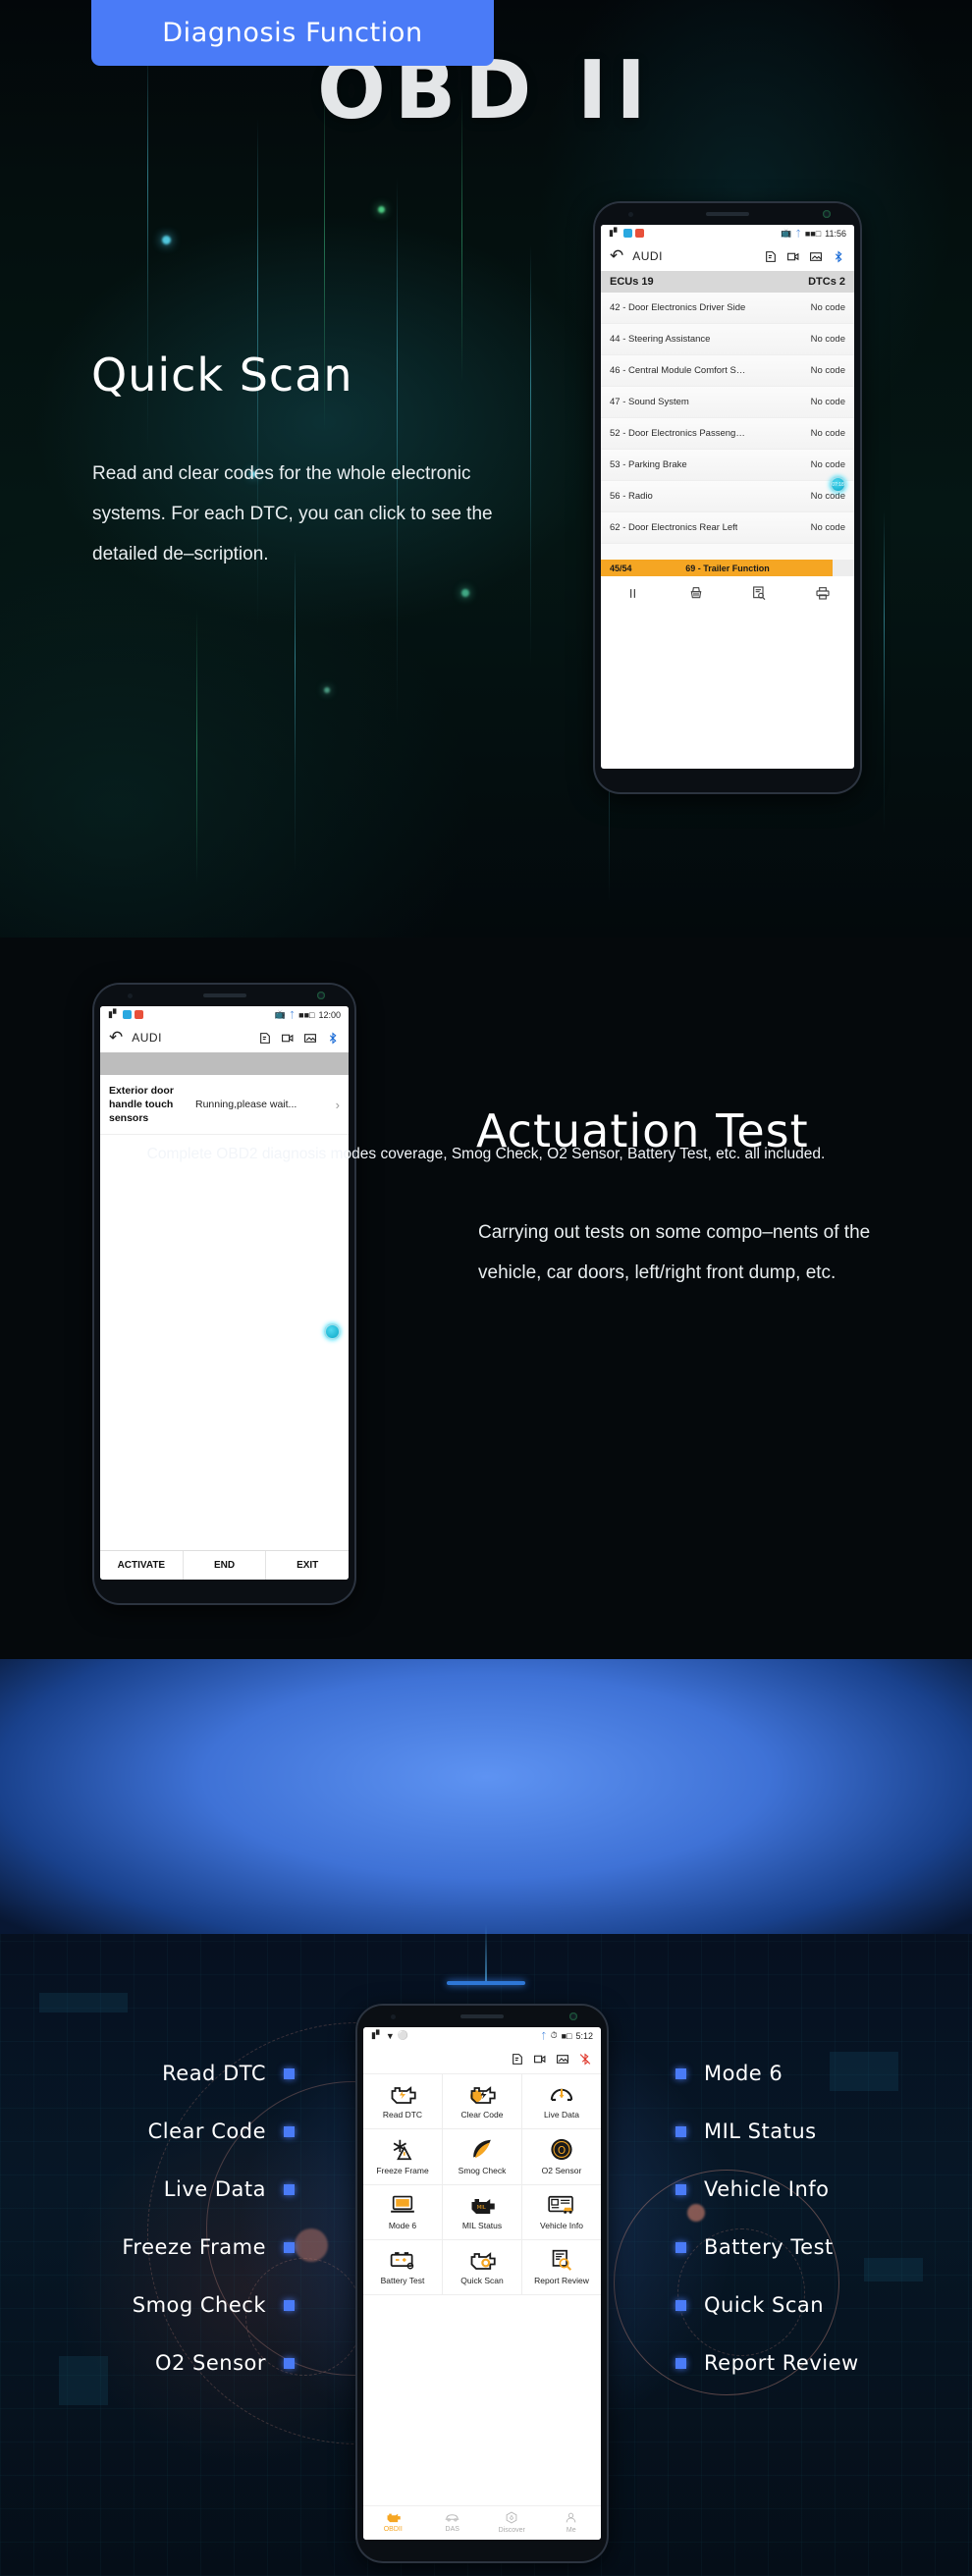 Image resolution: width=972 pixels, height=2576 pixels. Describe the element at coordinates (453, 2523) in the screenshot. I see `nav-item-das: DAS` at that location.